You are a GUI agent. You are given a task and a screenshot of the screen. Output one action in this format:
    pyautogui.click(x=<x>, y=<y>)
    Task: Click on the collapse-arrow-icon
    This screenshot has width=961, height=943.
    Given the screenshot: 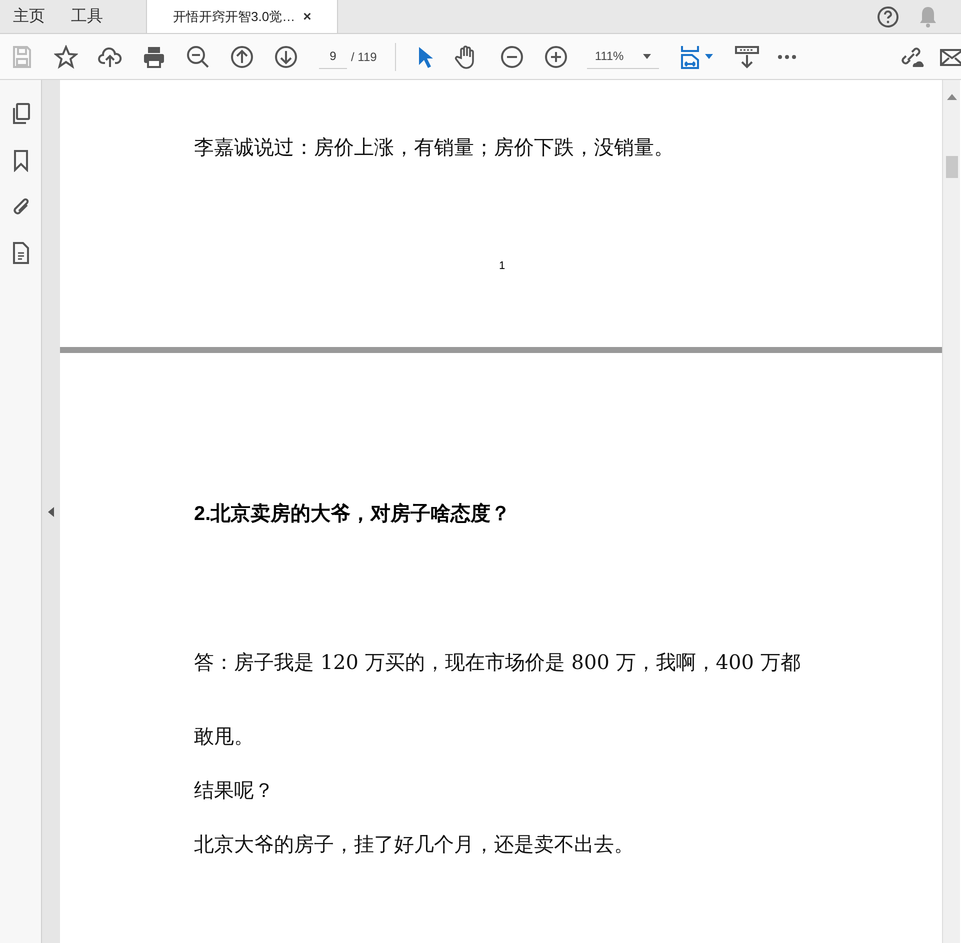 What is the action you would take?
    pyautogui.click(x=51, y=511)
    